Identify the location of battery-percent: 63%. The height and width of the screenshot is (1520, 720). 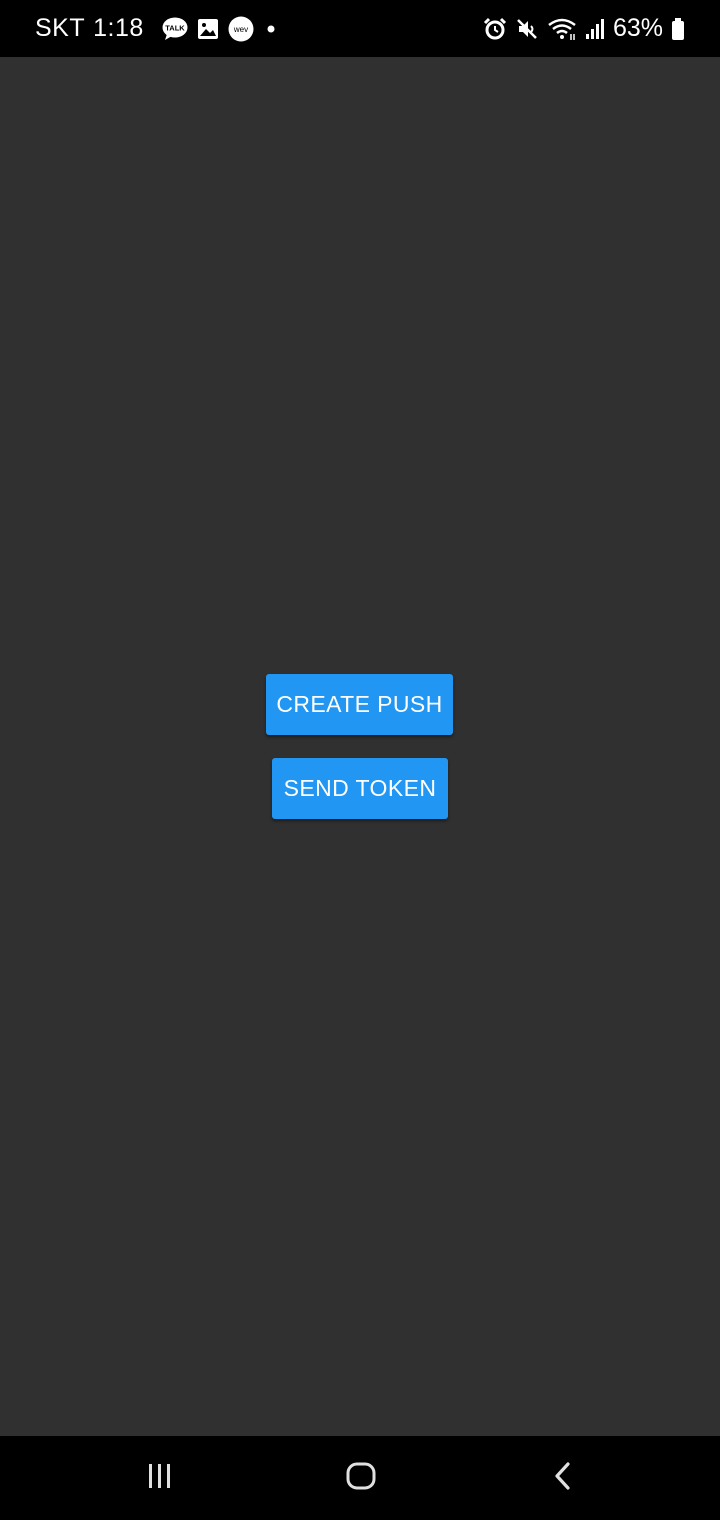
(637, 28).